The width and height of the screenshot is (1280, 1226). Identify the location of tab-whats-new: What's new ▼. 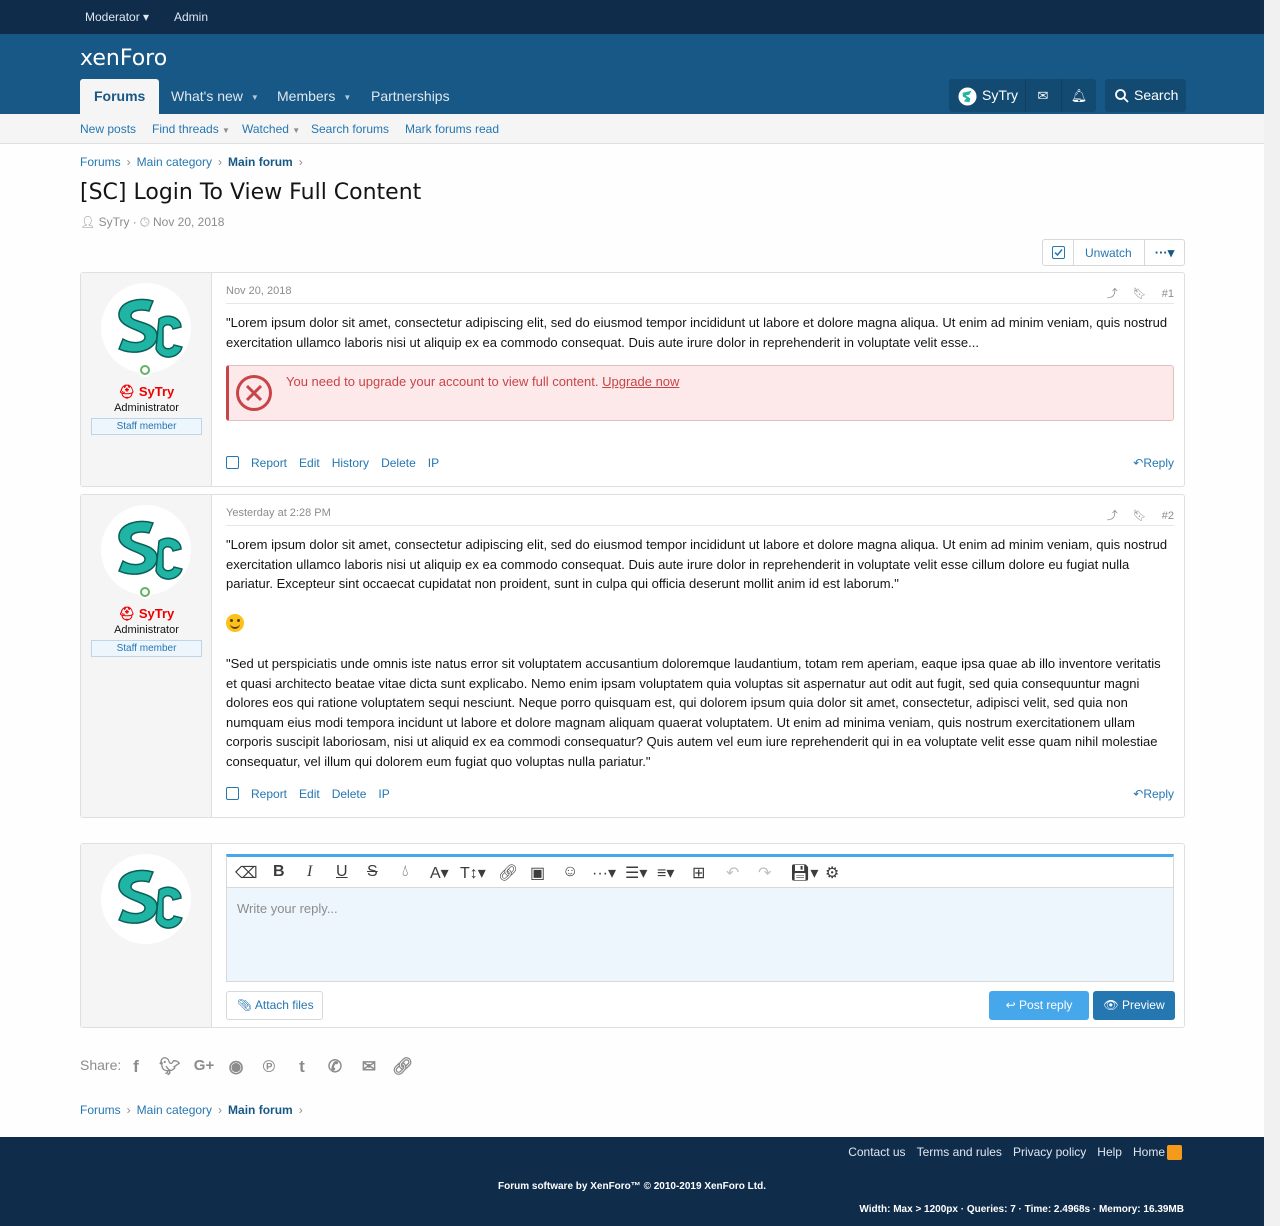
(215, 96).